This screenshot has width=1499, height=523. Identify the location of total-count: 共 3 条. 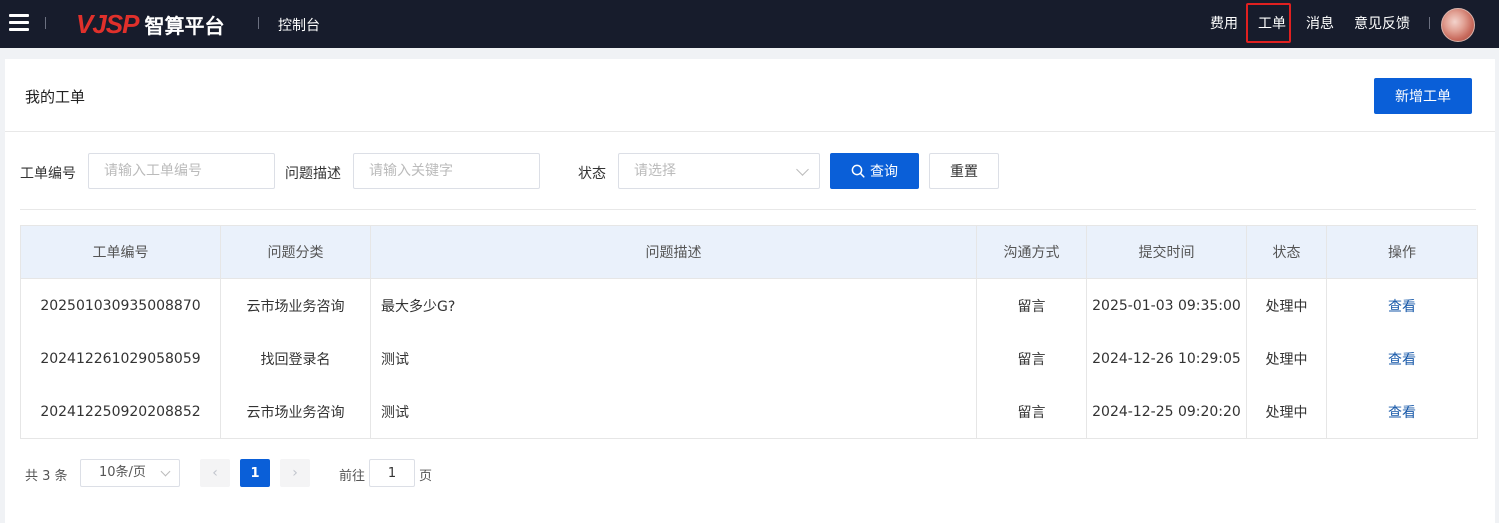
(46, 476).